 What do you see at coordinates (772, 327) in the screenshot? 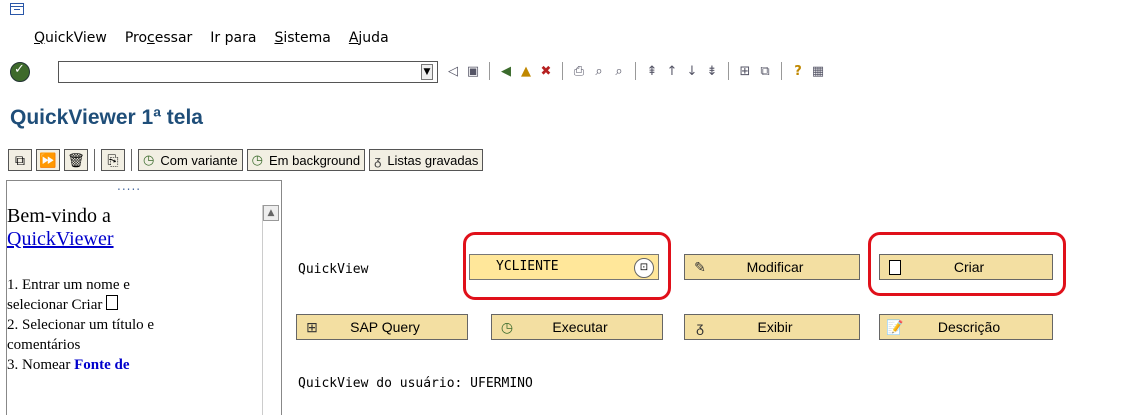
I see `exibir-button: ᵹ Exibir` at bounding box center [772, 327].